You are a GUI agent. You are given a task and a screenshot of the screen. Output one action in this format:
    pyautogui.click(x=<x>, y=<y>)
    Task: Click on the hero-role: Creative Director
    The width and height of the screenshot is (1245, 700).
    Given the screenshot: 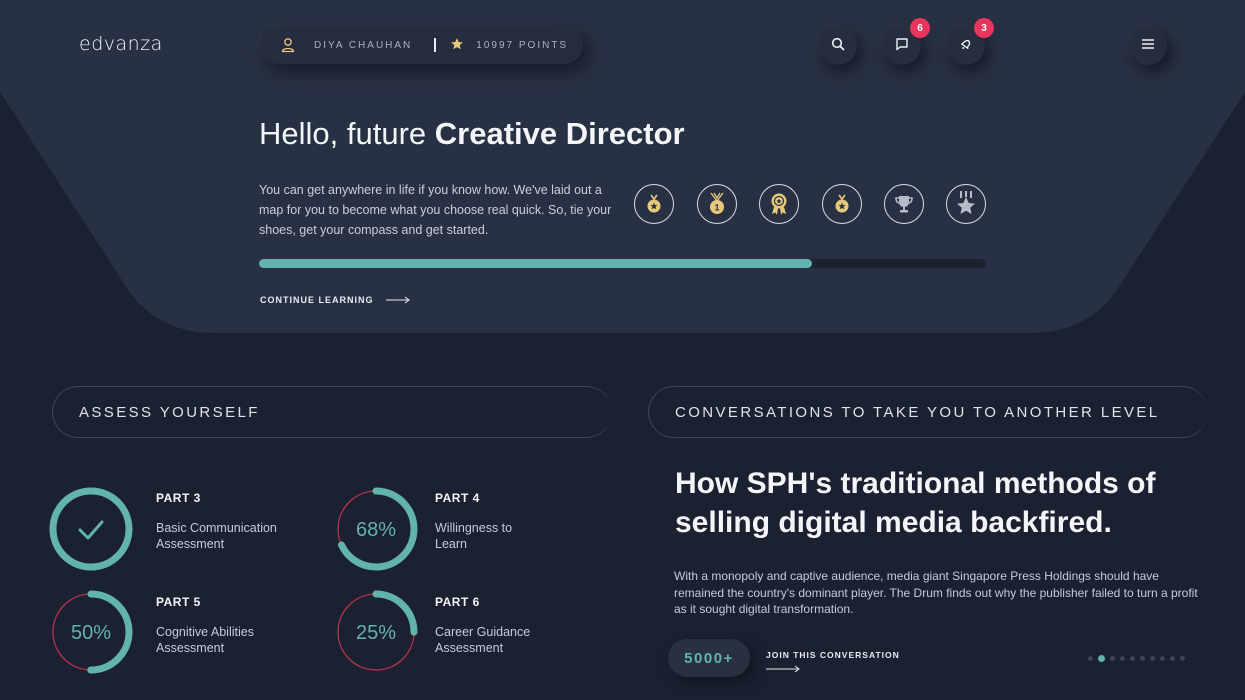 What is the action you would take?
    pyautogui.click(x=559, y=133)
    